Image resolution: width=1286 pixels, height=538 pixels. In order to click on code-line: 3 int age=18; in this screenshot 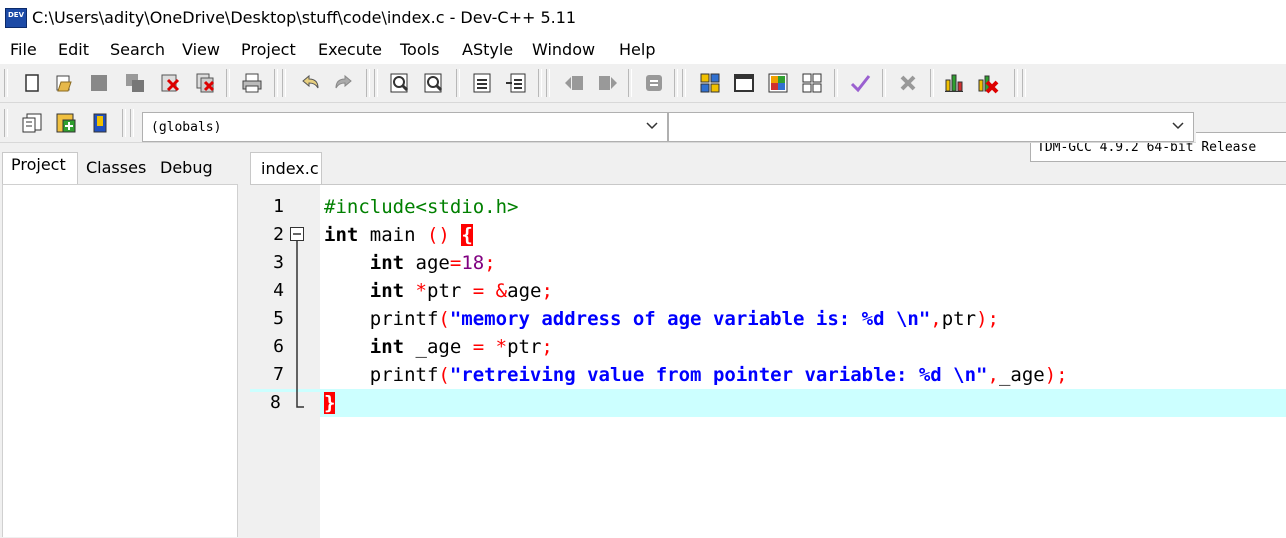, I will do `click(768, 263)`.